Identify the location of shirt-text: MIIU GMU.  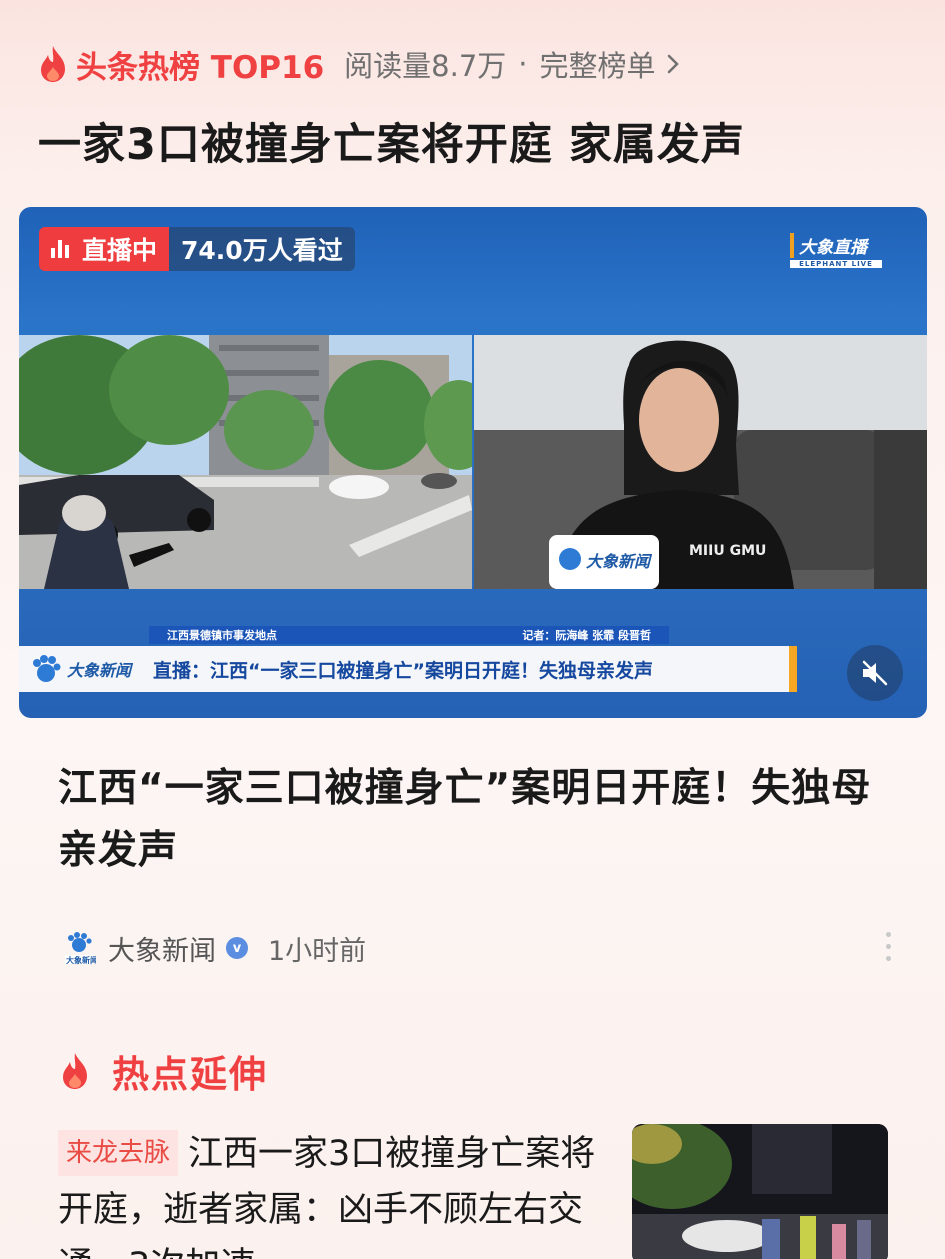
(727, 551).